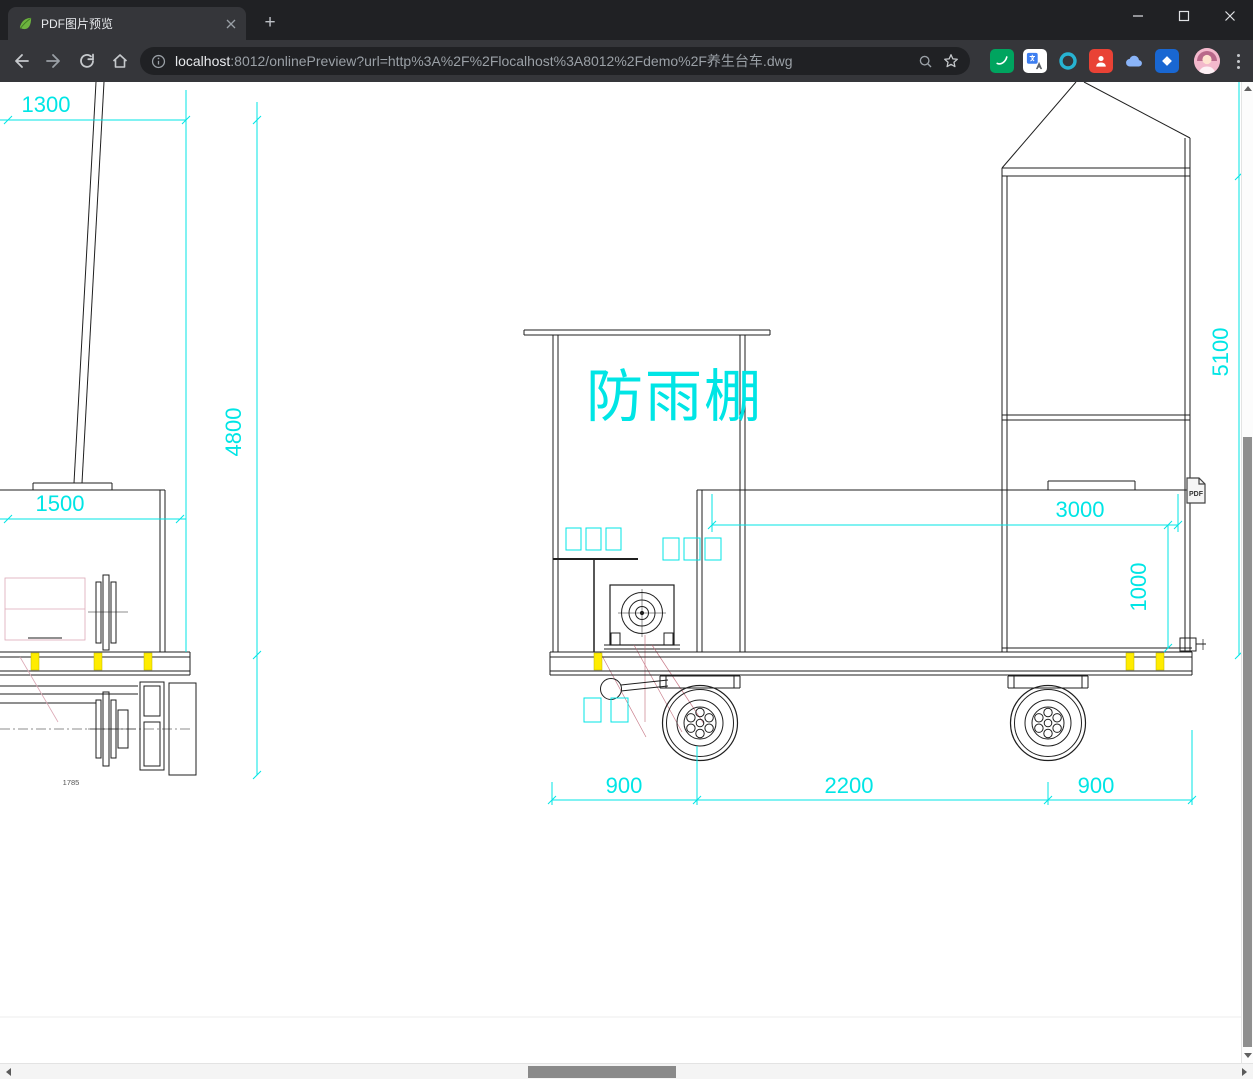  What do you see at coordinates (1118, 61) in the screenshot?
I see `extensions-area` at bounding box center [1118, 61].